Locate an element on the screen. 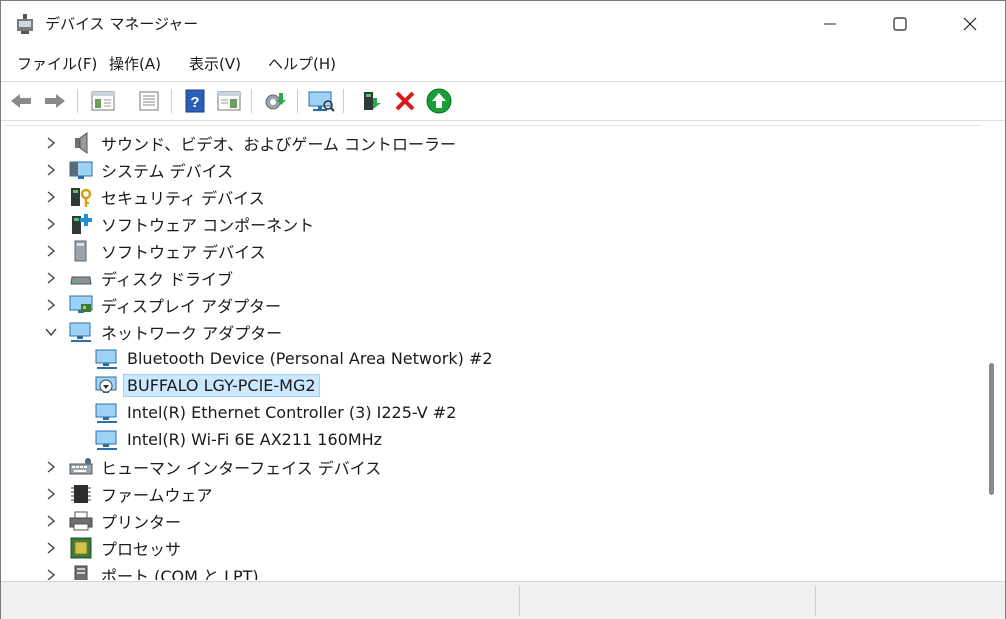  security-key-icon is located at coordinates (81, 197).